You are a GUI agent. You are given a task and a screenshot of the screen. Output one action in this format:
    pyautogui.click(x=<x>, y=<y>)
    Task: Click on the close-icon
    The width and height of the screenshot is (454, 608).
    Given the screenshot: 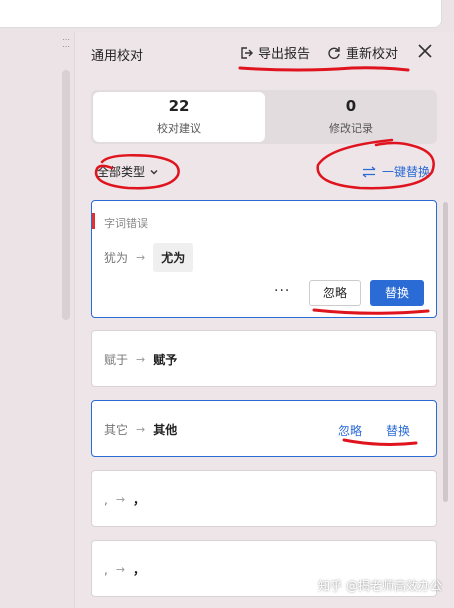 What is the action you would take?
    pyautogui.click(x=425, y=51)
    